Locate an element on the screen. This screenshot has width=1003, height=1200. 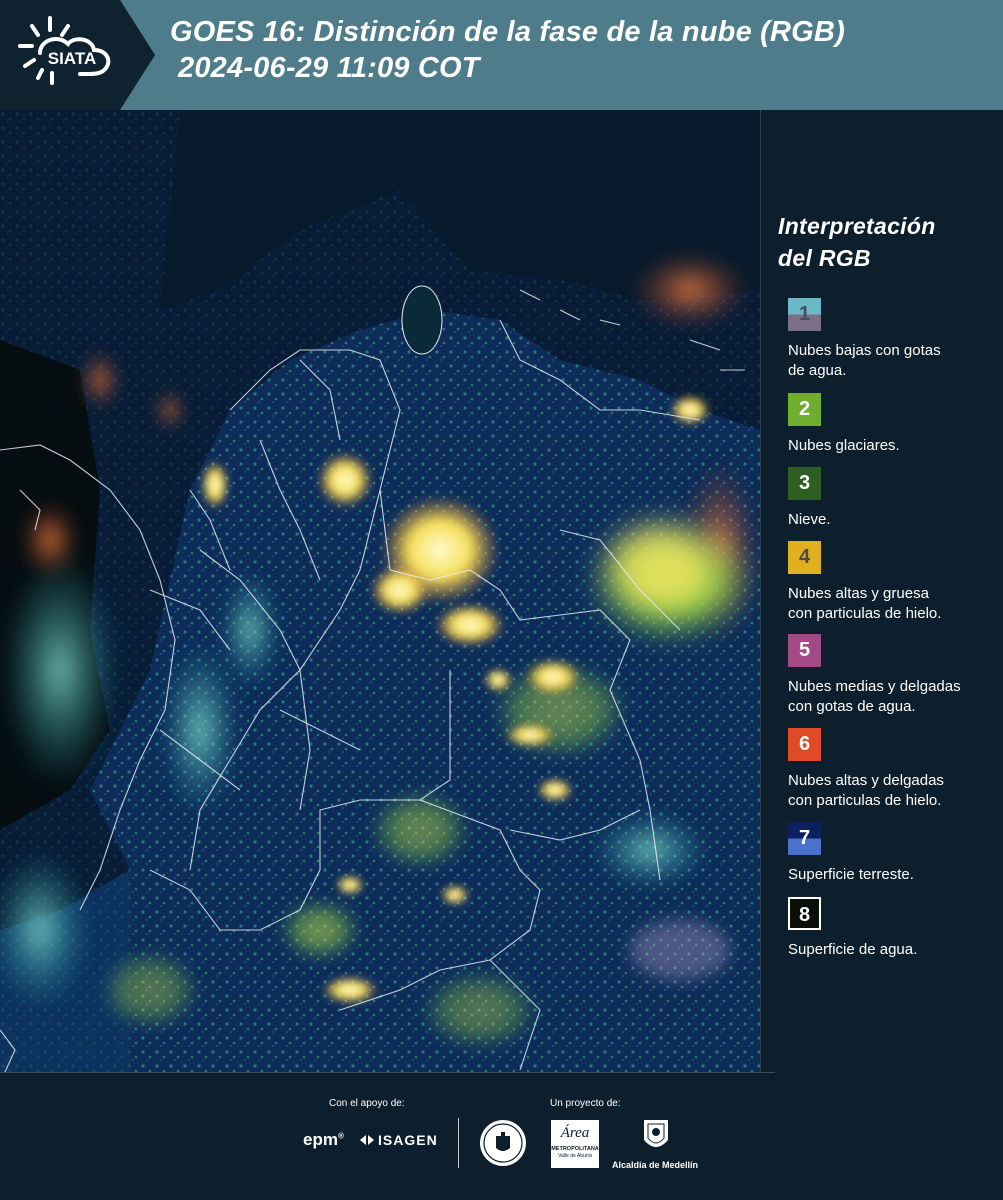
isagen-logo: ISAGEN is located at coordinates (398, 1140).